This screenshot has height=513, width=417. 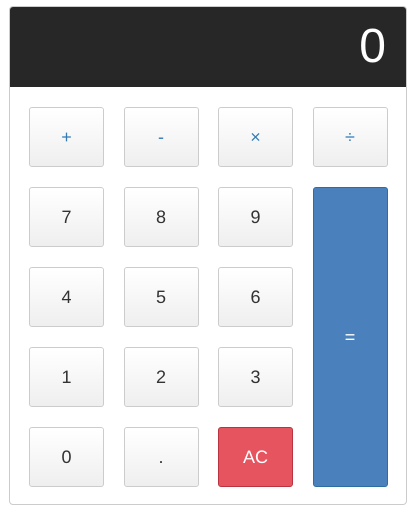 I want to click on digit-button: 7, so click(x=66, y=217).